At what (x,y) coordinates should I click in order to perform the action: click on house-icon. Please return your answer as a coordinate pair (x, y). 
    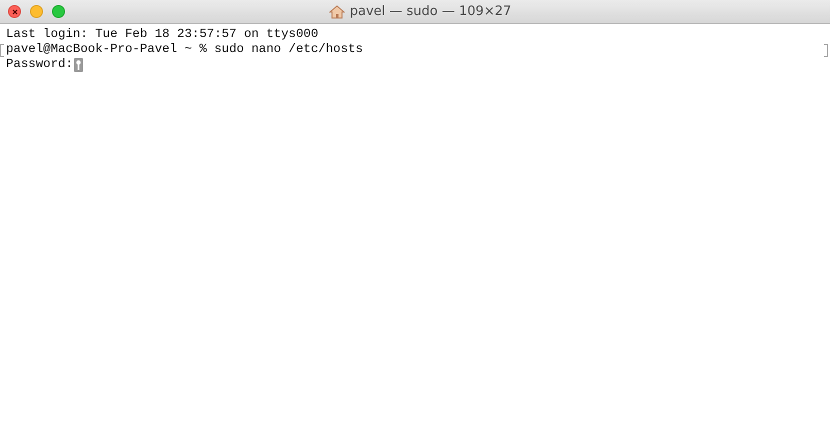
    Looking at the image, I should click on (336, 11).